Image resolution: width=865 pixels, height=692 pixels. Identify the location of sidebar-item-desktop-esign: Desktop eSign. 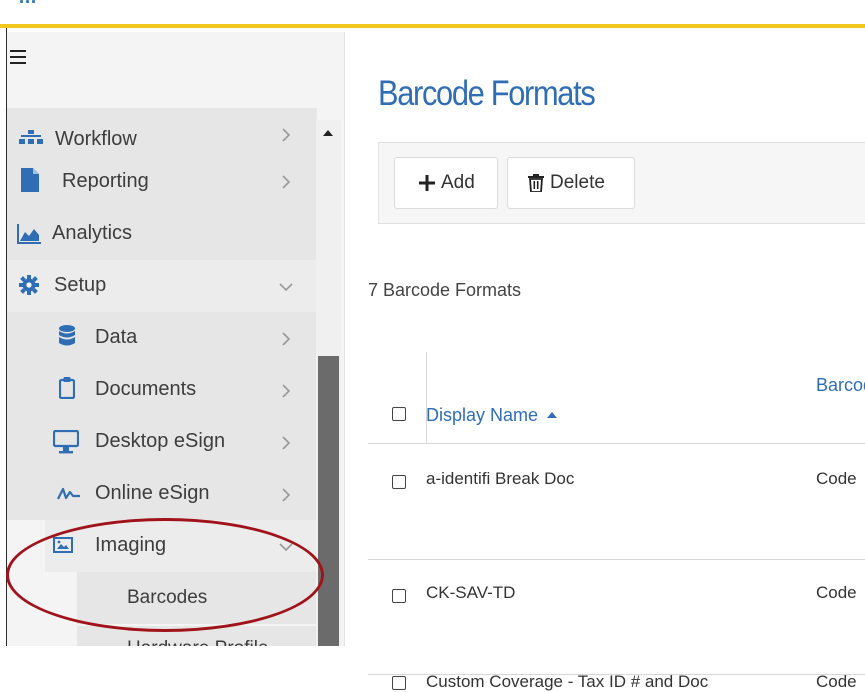
(162, 442).